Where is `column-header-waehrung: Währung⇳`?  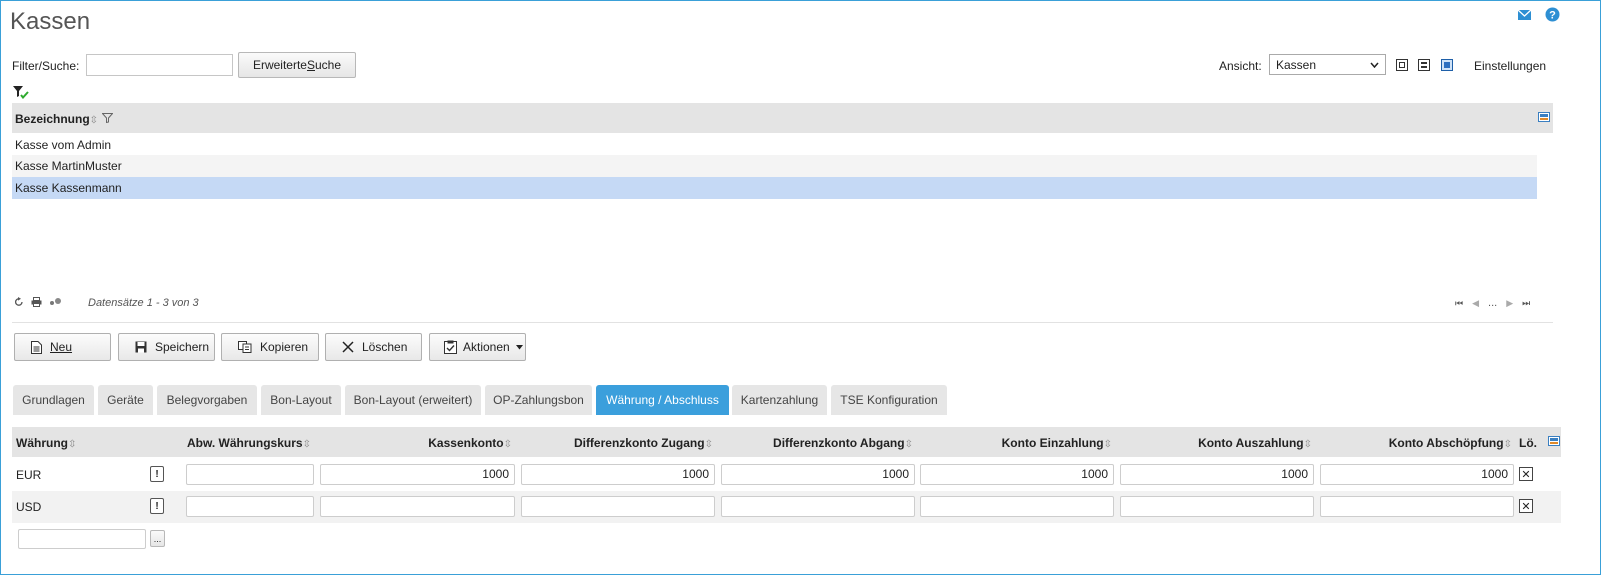 column-header-waehrung: Währung⇳ is located at coordinates (46, 443).